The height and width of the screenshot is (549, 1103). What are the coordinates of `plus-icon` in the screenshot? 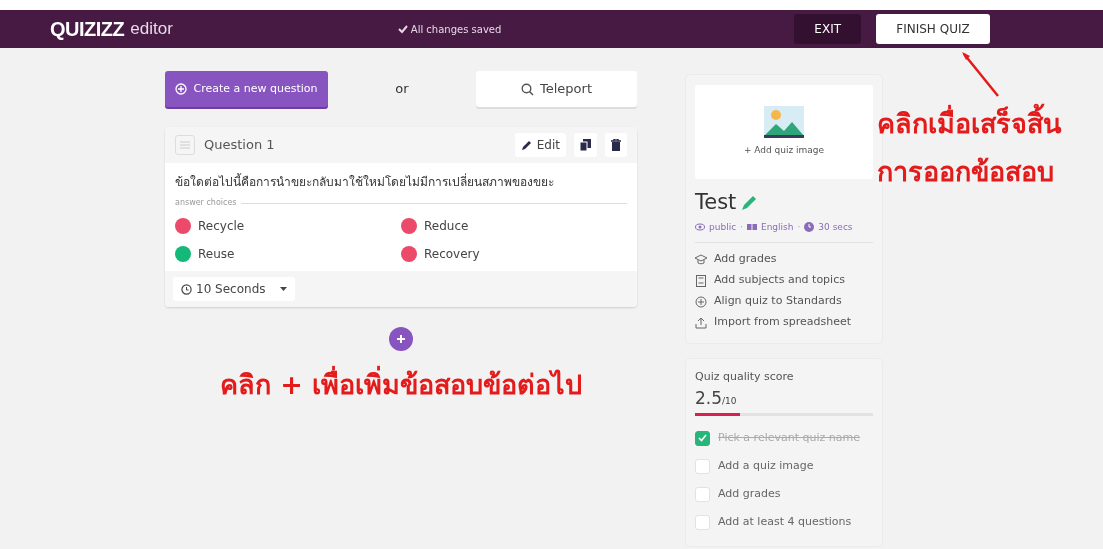 It's located at (401, 339).